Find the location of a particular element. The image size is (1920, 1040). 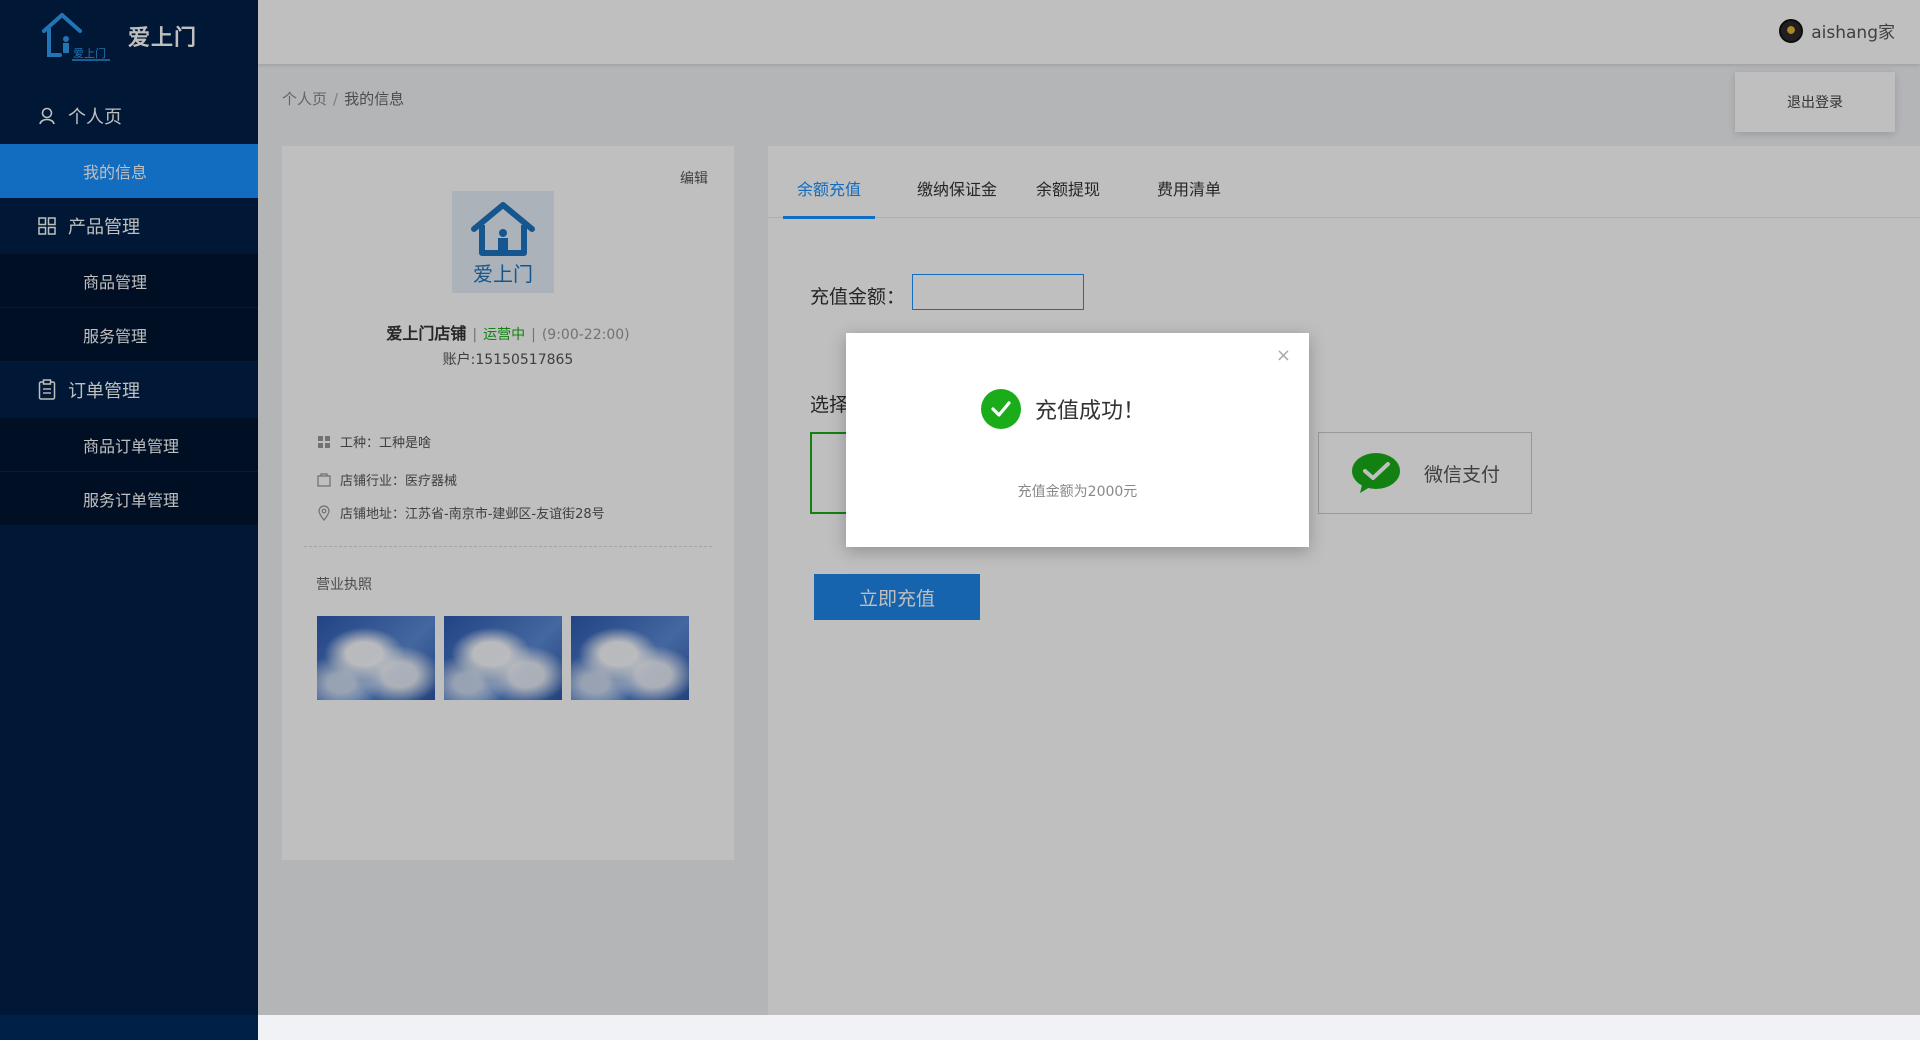

check-circle-icon is located at coordinates (1001, 409).